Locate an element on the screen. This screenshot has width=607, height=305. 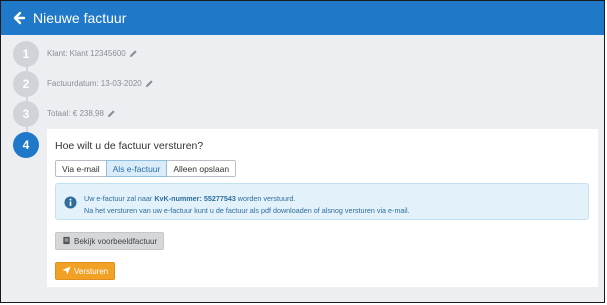
step-1-row: Klant: Klant 12345600 is located at coordinates (92, 53).